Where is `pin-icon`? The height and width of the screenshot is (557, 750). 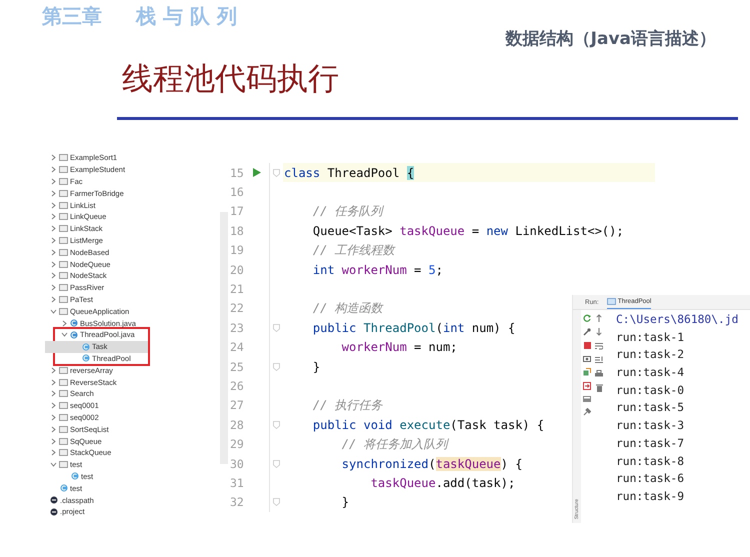 pin-icon is located at coordinates (587, 412).